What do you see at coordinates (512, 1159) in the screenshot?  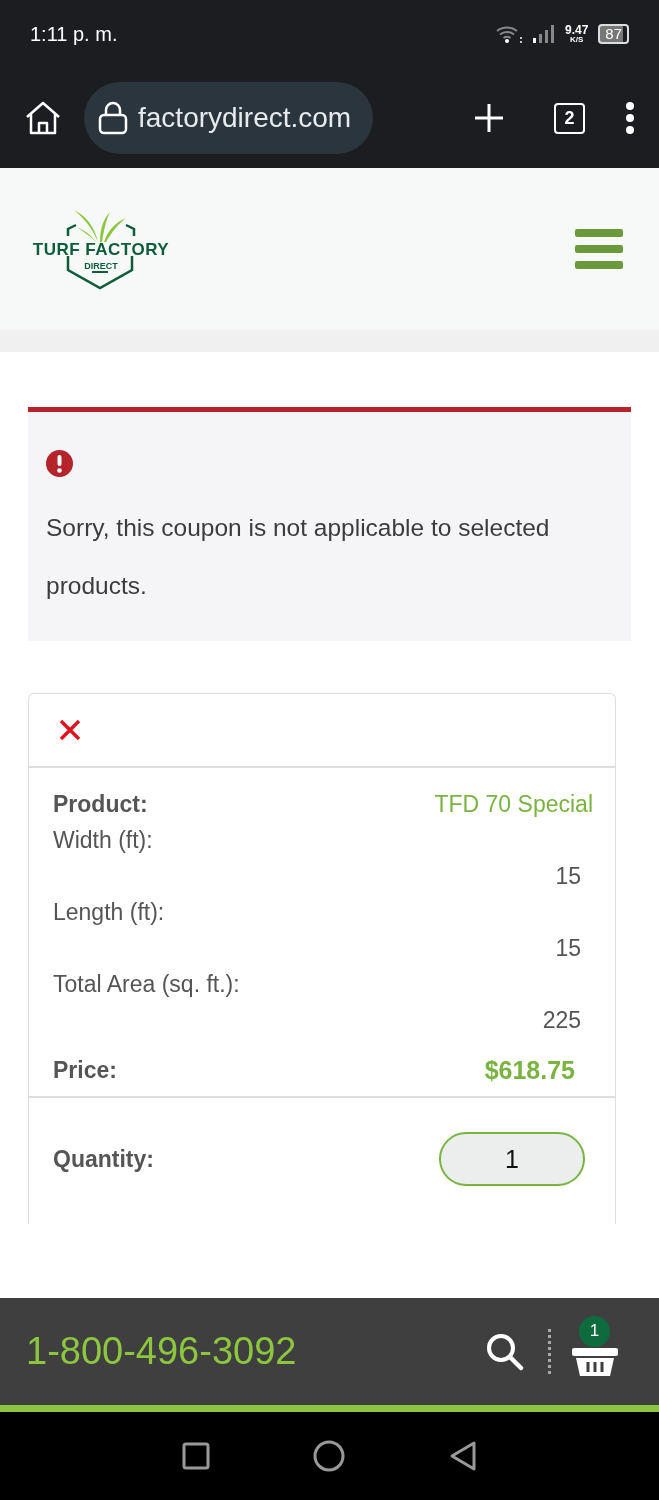 I see `quantity-field: 1` at bounding box center [512, 1159].